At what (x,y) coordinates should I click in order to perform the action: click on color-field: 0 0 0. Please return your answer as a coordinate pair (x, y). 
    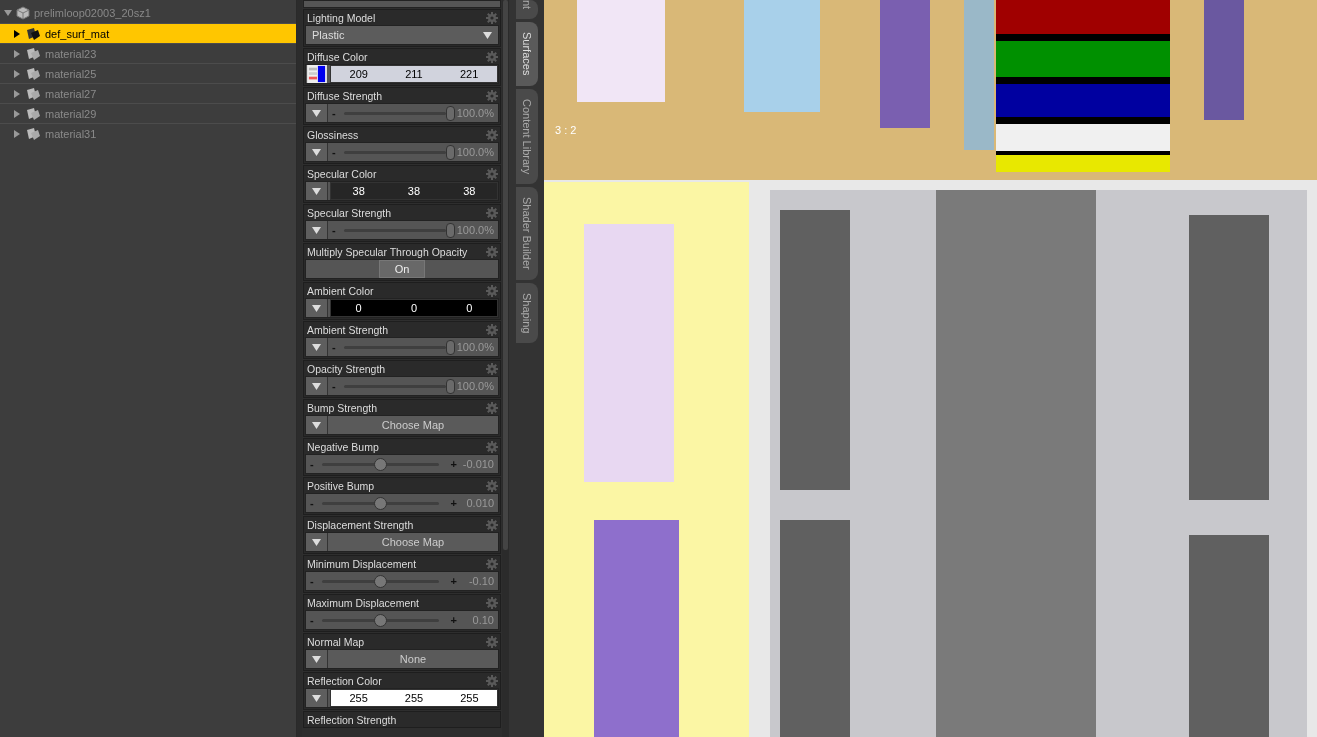
    Looking at the image, I should click on (414, 308).